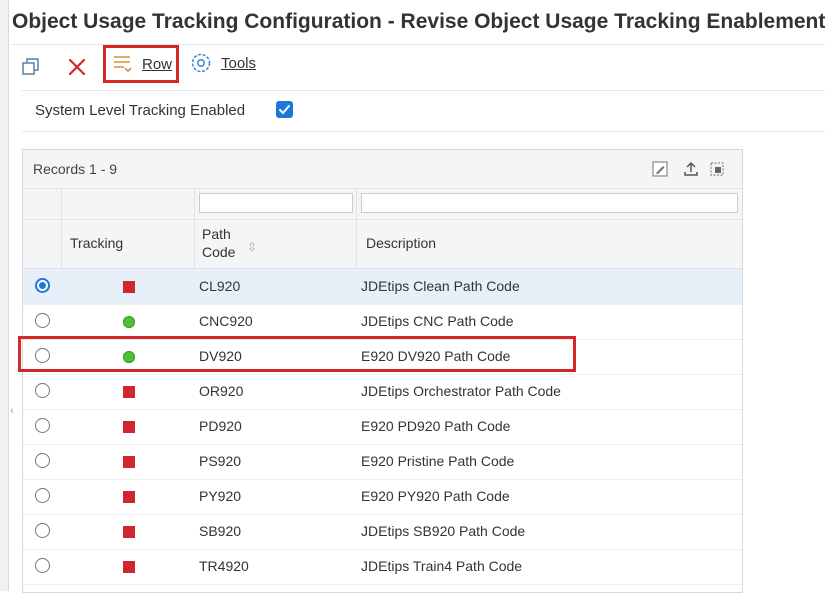 The image size is (825, 593). What do you see at coordinates (4, 295) in the screenshot?
I see `left-panel-edge` at bounding box center [4, 295].